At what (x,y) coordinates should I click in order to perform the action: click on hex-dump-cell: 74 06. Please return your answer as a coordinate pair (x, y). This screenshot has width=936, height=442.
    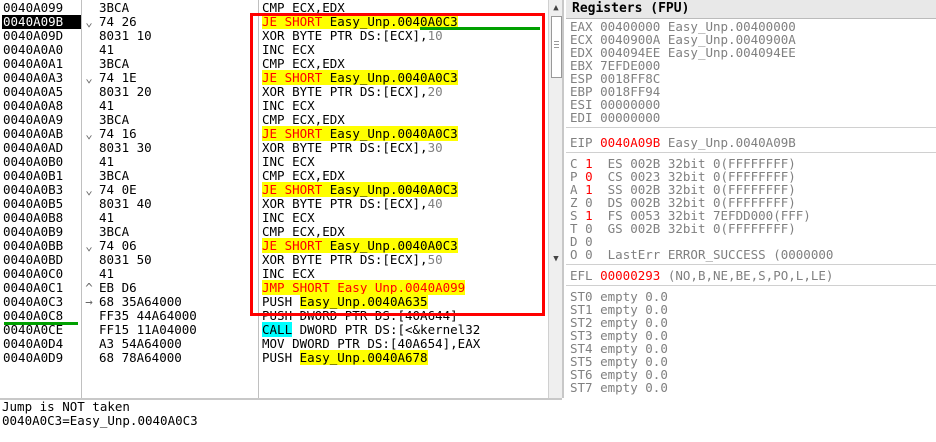
    Looking at the image, I should click on (118, 245).